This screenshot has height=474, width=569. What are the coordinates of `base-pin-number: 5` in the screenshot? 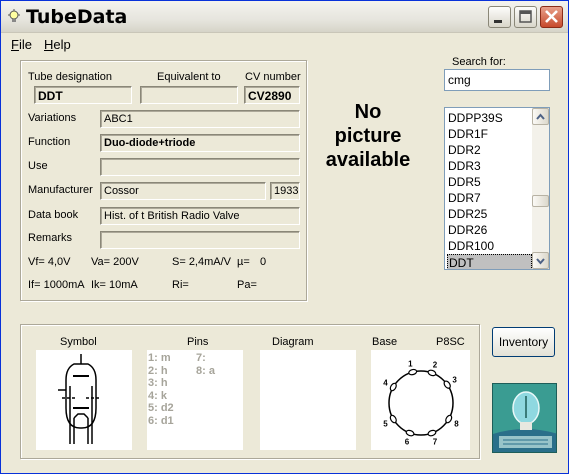 It's located at (385, 424).